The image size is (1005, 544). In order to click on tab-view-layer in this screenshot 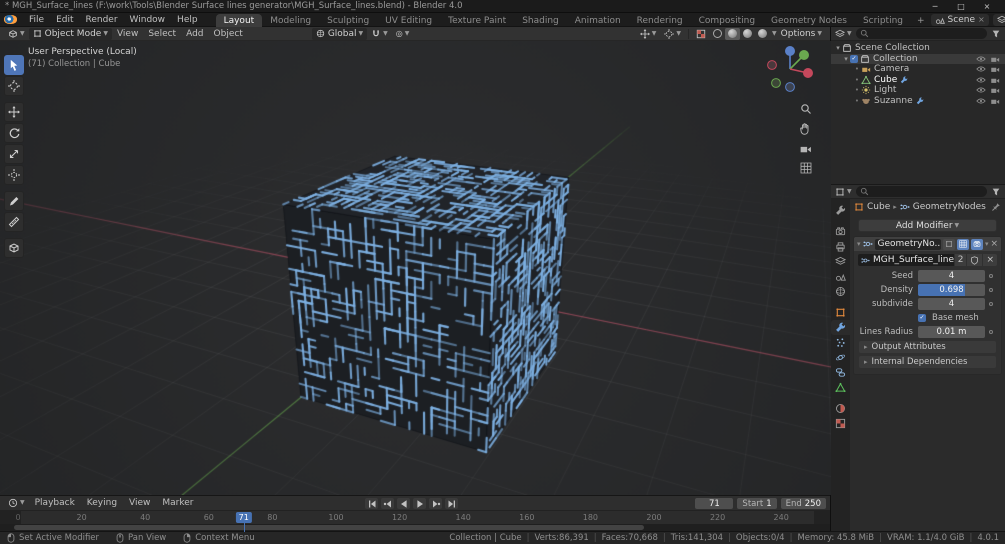, I will do `click(840, 261)`.